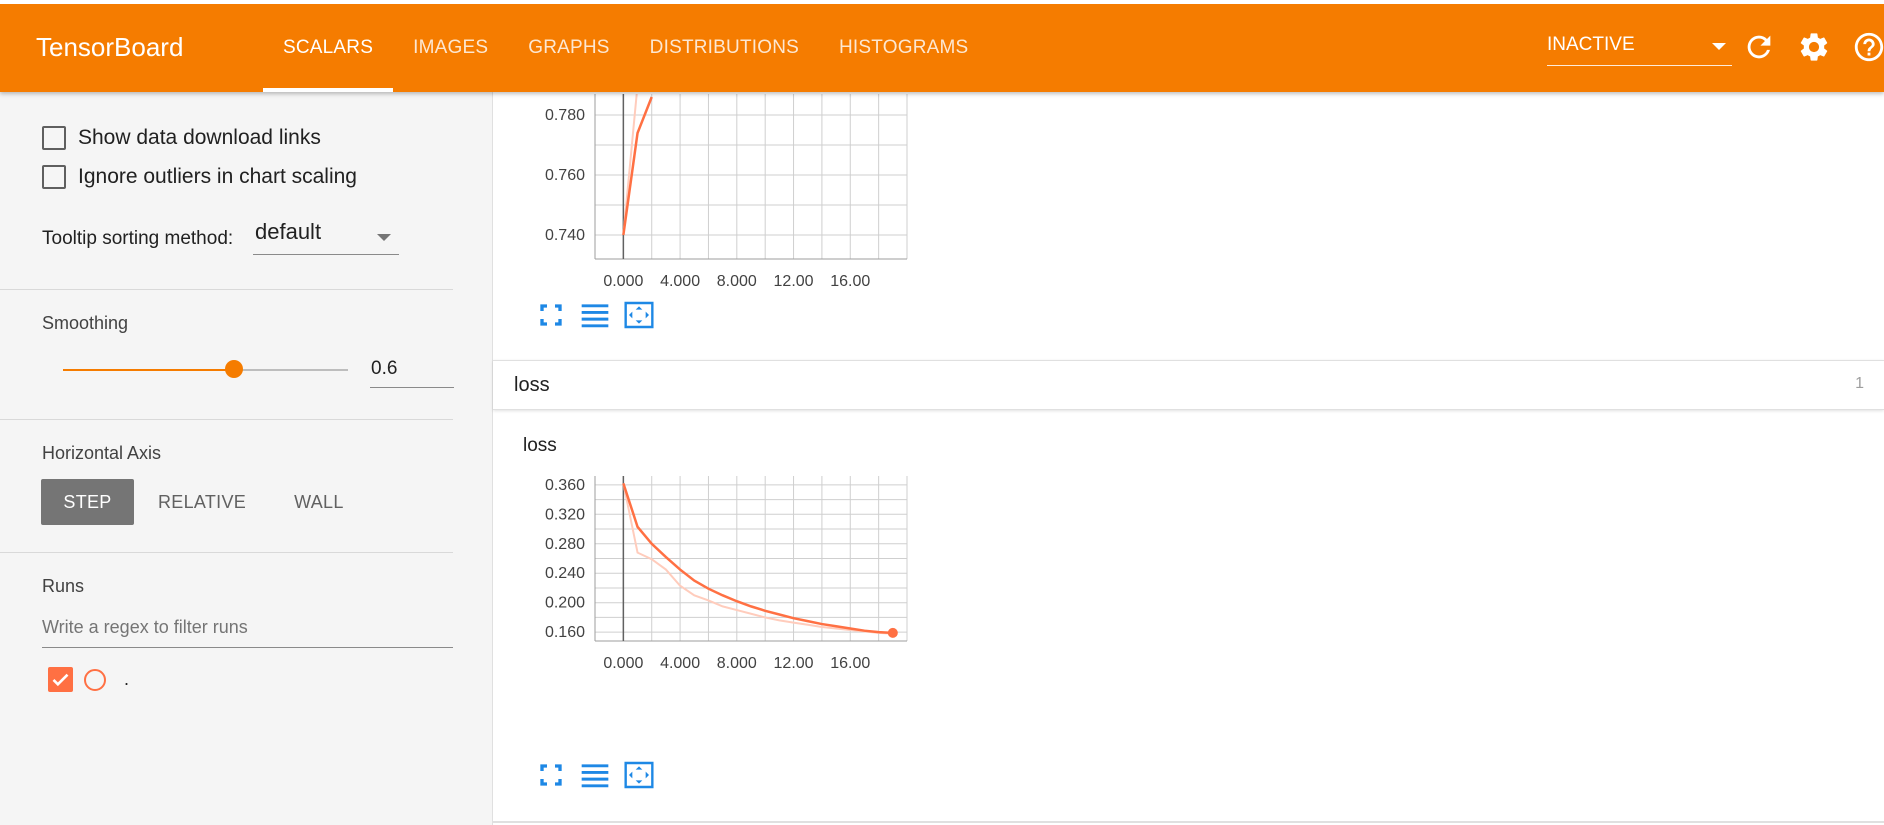 Image resolution: width=1884 pixels, height=825 pixels. I want to click on app-title: TensorBoard, so click(110, 47).